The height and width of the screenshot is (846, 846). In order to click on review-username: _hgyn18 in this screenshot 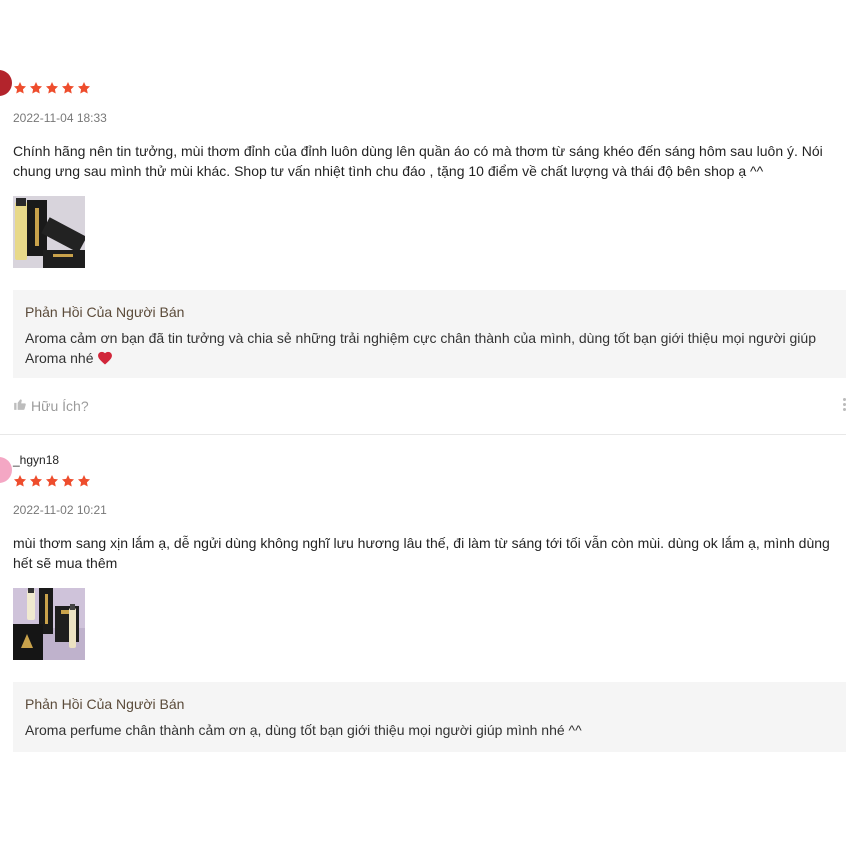, I will do `click(36, 460)`.